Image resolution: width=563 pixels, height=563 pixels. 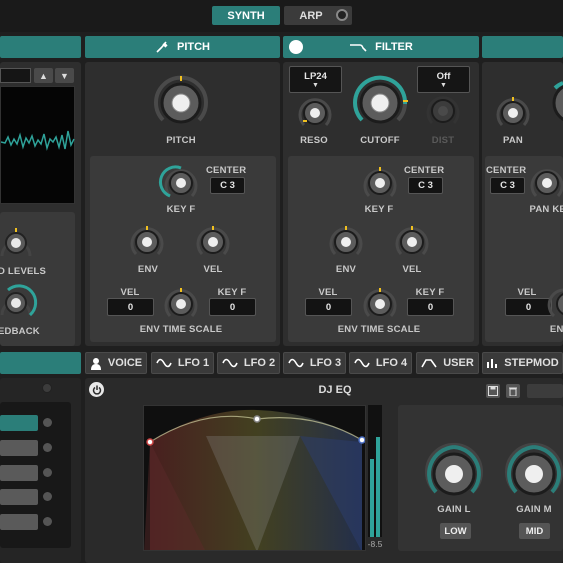 I want to click on tab-synth: SYNTH, so click(x=246, y=15).